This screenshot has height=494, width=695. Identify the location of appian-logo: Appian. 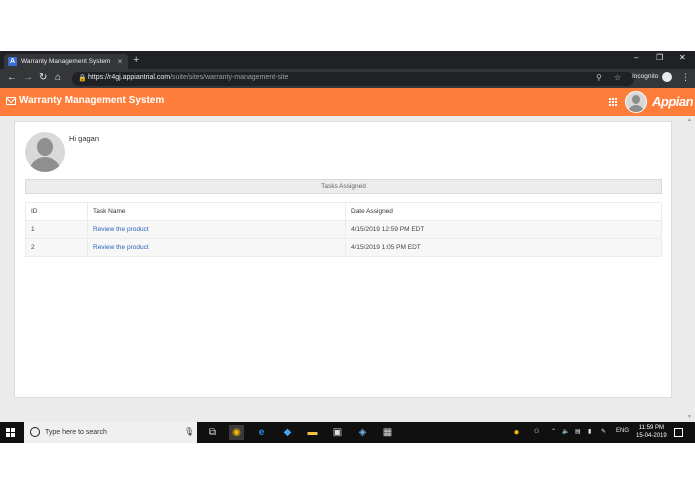
(673, 101).